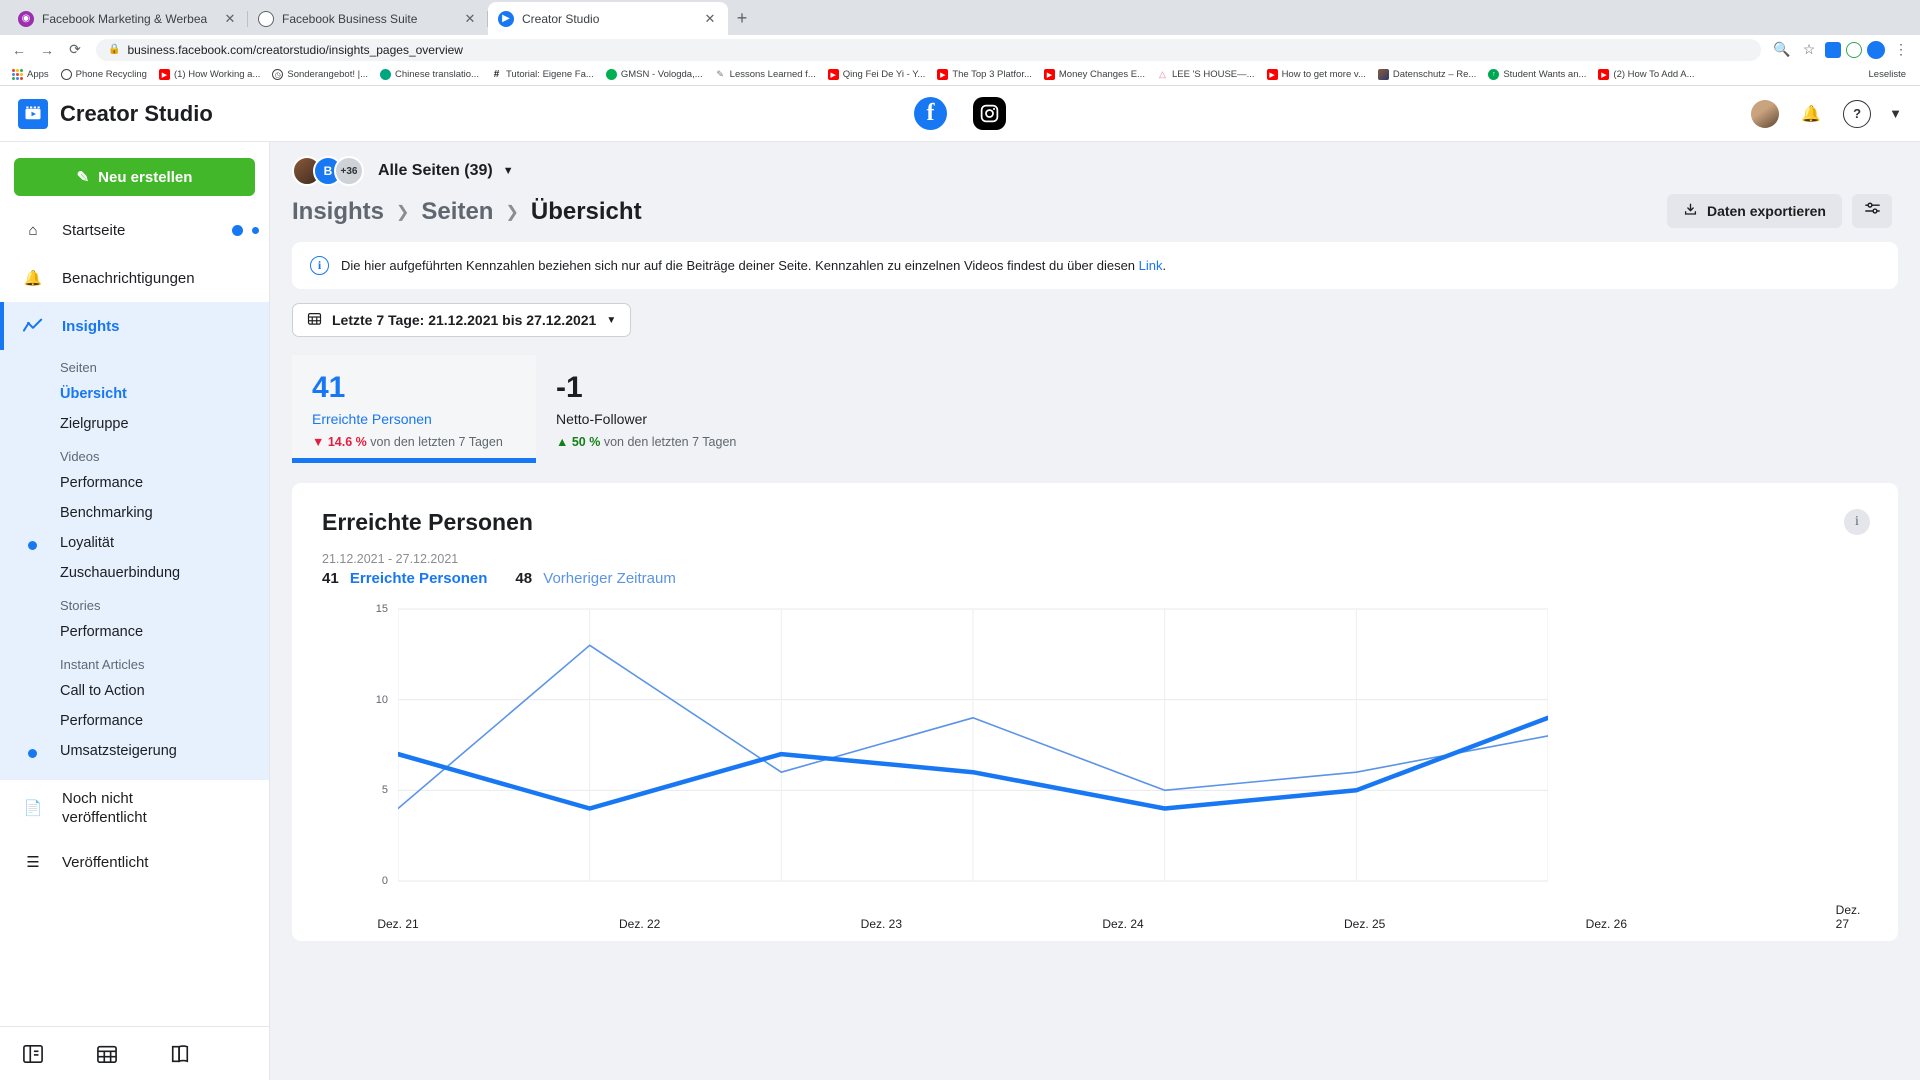 This screenshot has height=1080, width=1920. What do you see at coordinates (180, 1054) in the screenshot?
I see `book-icon` at bounding box center [180, 1054].